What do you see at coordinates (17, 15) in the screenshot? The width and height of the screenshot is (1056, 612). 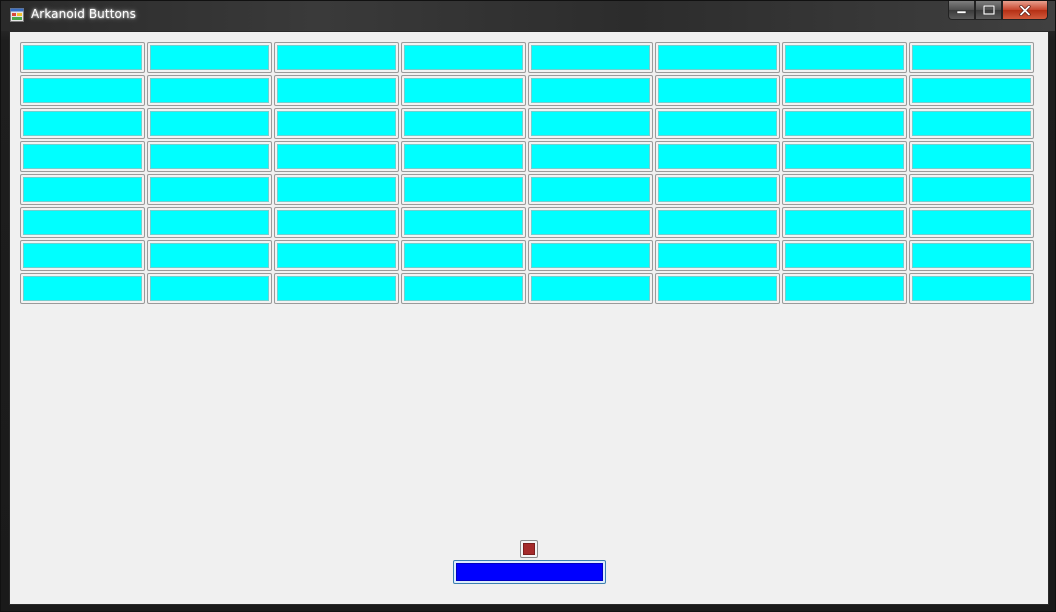 I see `winforms-app-icon` at bounding box center [17, 15].